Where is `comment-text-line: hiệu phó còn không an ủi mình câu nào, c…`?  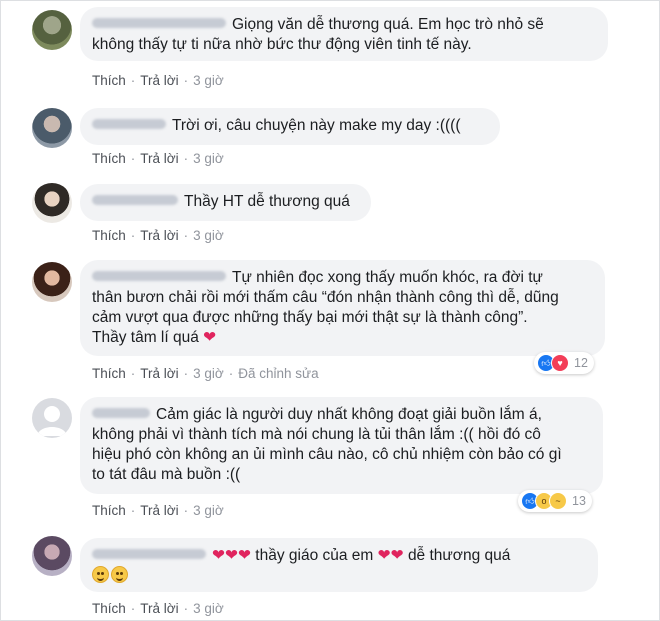
comment-text-line: hiệu phó còn không an ủi mình câu nào, c… is located at coordinates (327, 454).